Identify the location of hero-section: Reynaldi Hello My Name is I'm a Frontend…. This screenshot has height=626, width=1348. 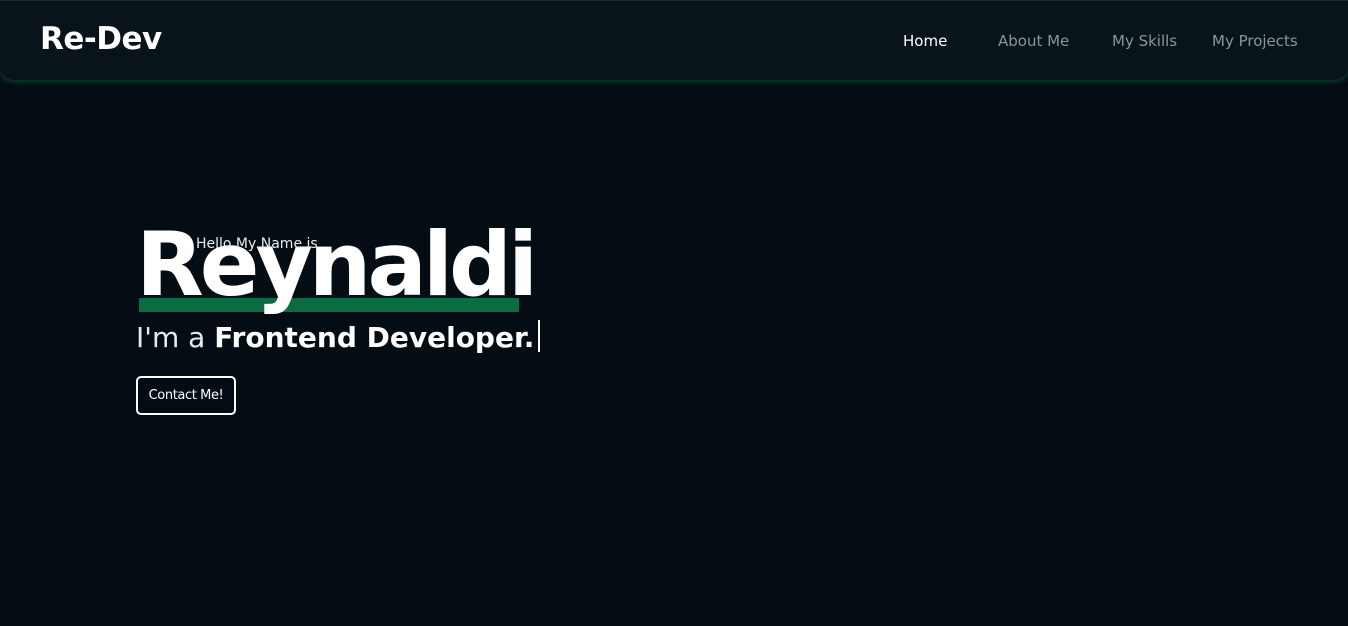
(436, 317).